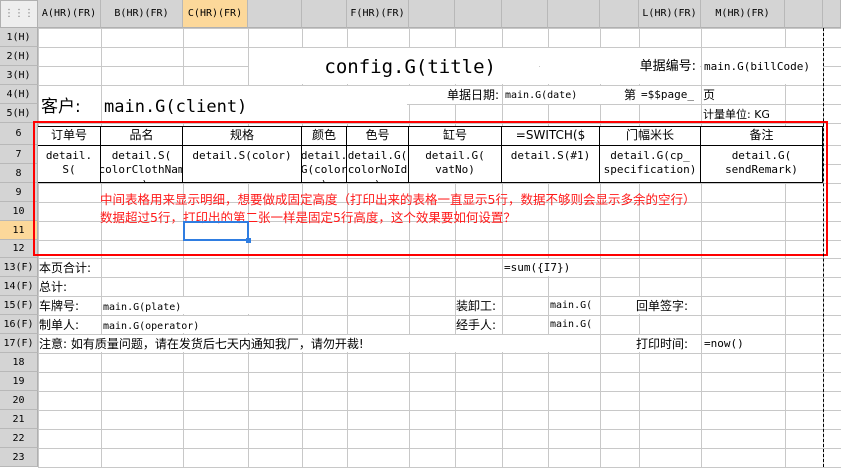 Image resolution: width=841 pixels, height=468 pixels. I want to click on column-header-c: C(HR)(FR), so click(215, 14).